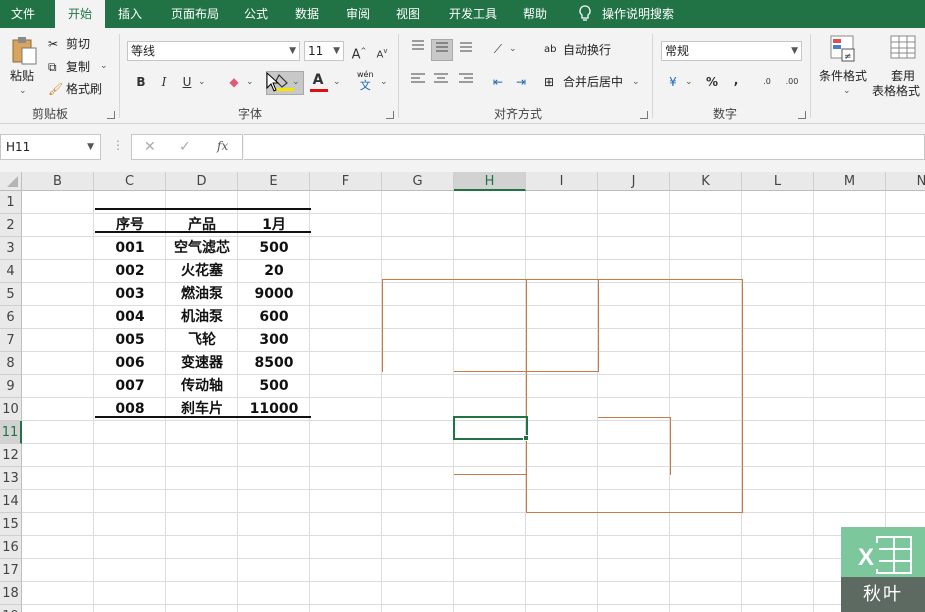 The image size is (925, 612). What do you see at coordinates (274, 409) in the screenshot?
I see `table-cell: 11000` at bounding box center [274, 409].